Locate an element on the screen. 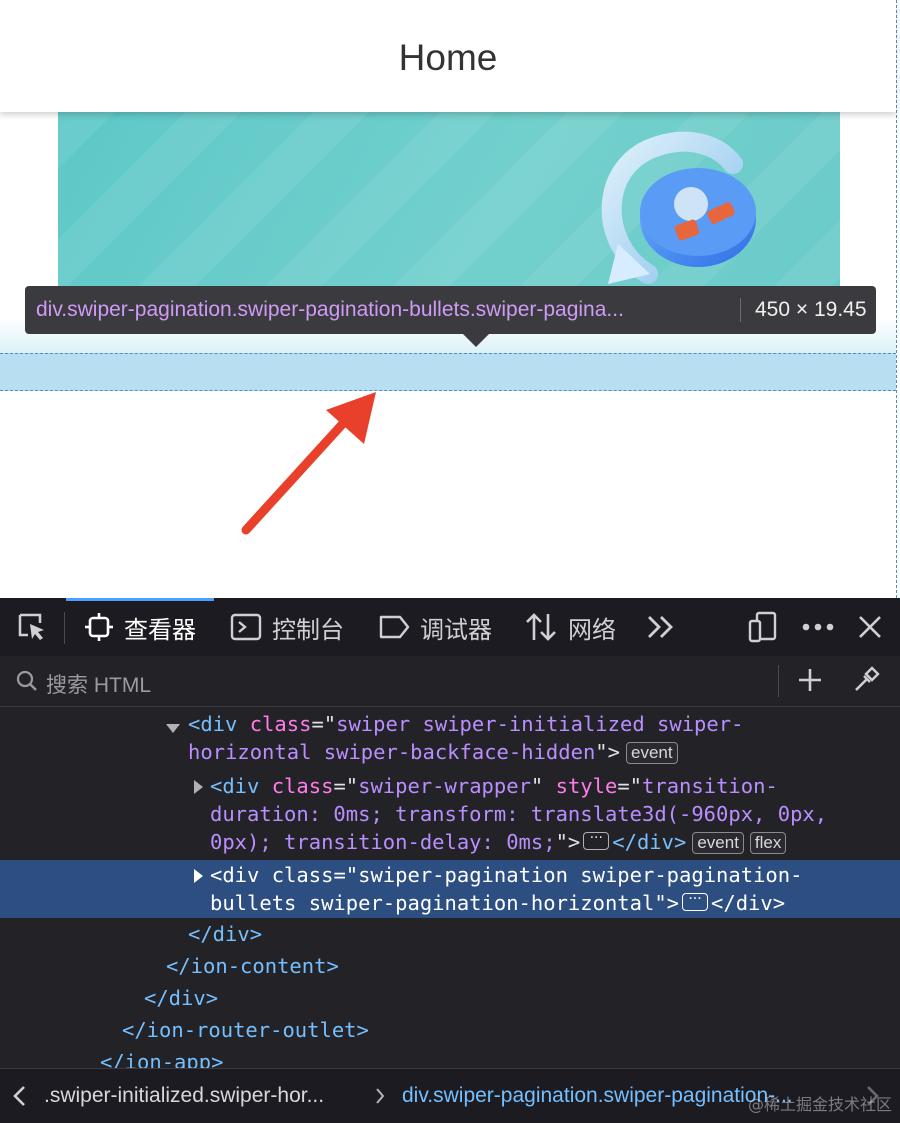 The height and width of the screenshot is (1123, 900). viewport-guide-line is located at coordinates (896, 299).